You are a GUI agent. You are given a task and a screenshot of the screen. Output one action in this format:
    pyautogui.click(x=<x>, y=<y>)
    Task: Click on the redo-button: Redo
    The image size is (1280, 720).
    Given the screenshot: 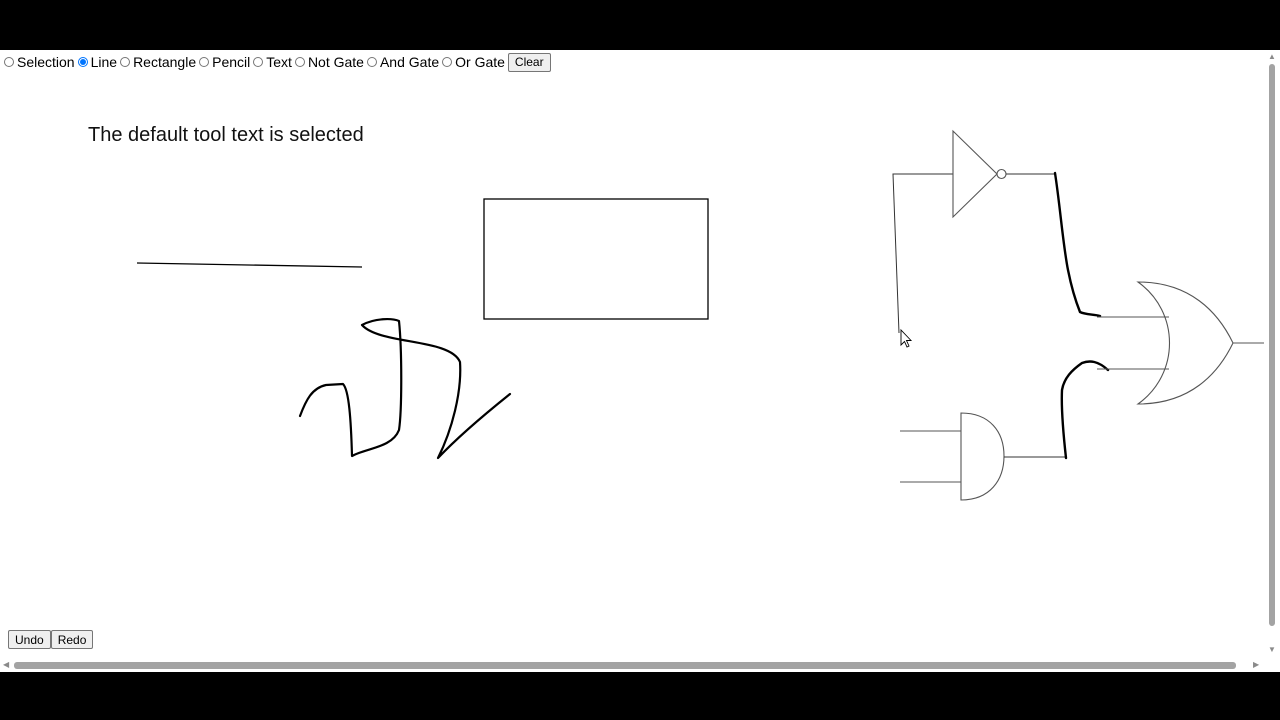 What is the action you would take?
    pyautogui.click(x=72, y=639)
    